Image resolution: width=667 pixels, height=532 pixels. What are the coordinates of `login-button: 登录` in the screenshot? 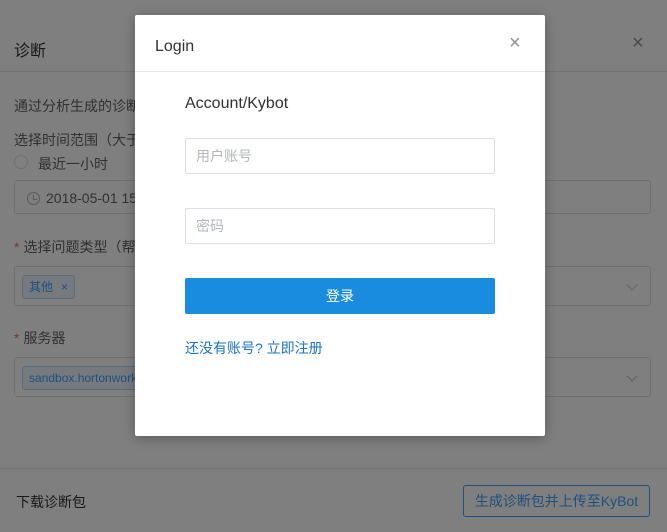 It's located at (340, 296).